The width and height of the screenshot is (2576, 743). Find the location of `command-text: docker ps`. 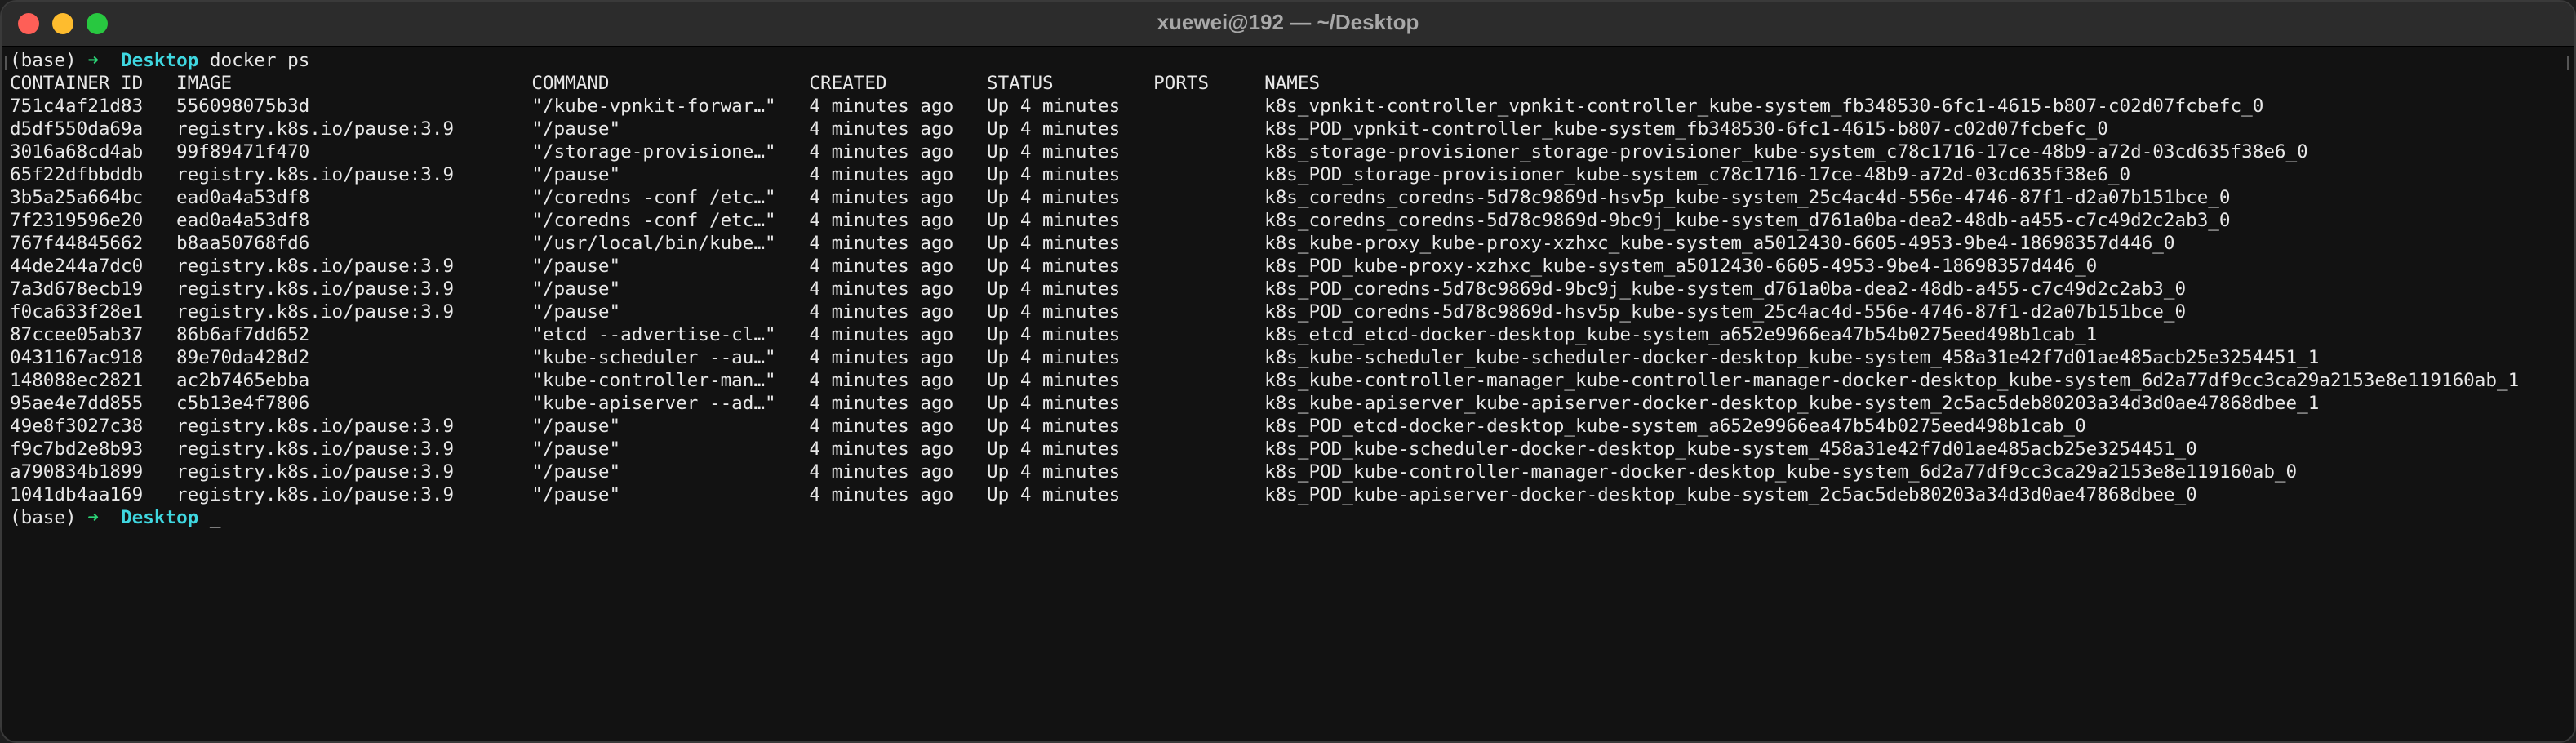

command-text: docker ps is located at coordinates (259, 61).